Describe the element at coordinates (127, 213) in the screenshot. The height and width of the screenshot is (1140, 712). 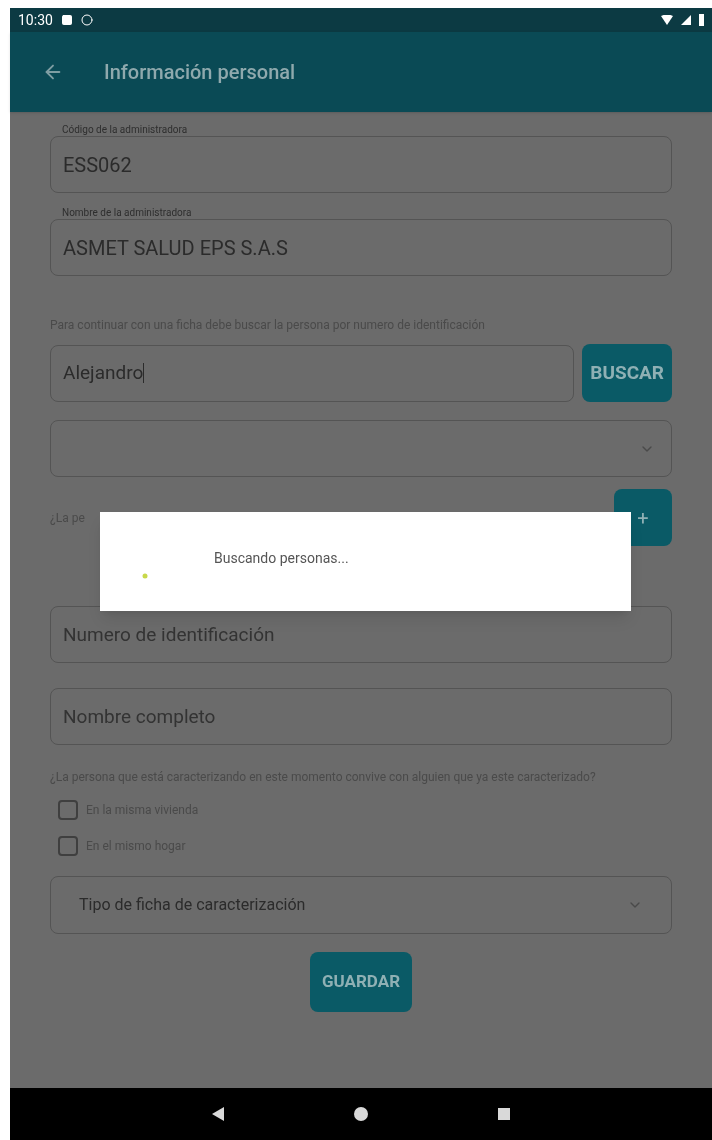
I see `field-label: Nombre de la administradora` at that location.